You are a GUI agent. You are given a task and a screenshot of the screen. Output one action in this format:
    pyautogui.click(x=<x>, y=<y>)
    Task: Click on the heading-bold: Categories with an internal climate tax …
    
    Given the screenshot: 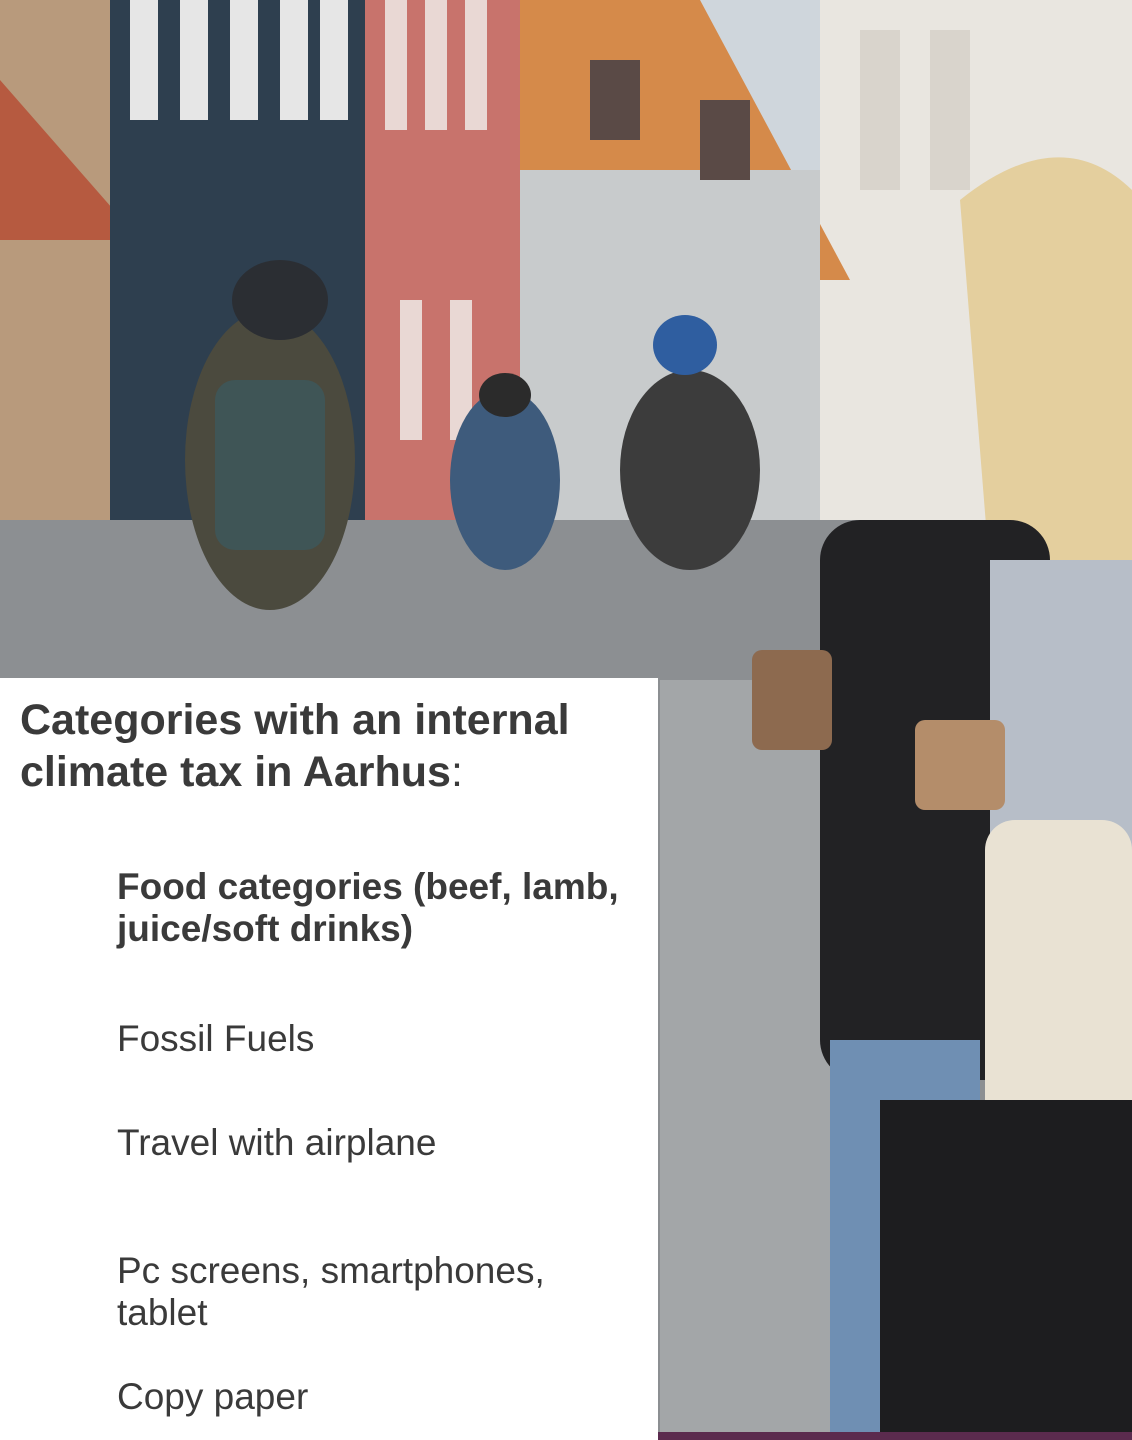 What is the action you would take?
    pyautogui.click(x=295, y=746)
    